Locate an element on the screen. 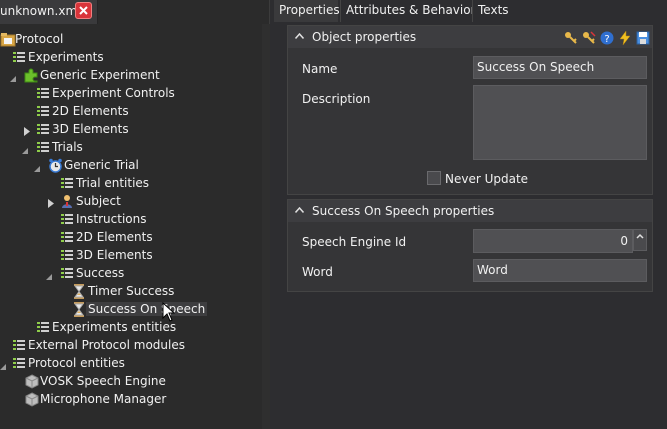 This screenshot has width=667, height=429. help-icon: ? is located at coordinates (607, 38).